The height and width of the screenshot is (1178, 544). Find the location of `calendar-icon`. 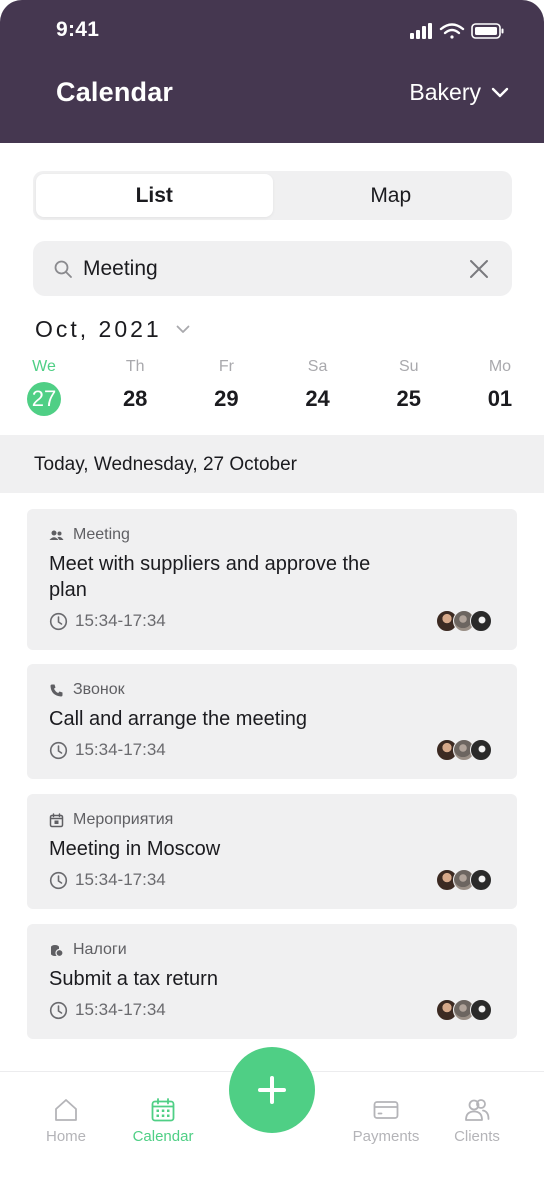

calendar-icon is located at coordinates (163, 1110).